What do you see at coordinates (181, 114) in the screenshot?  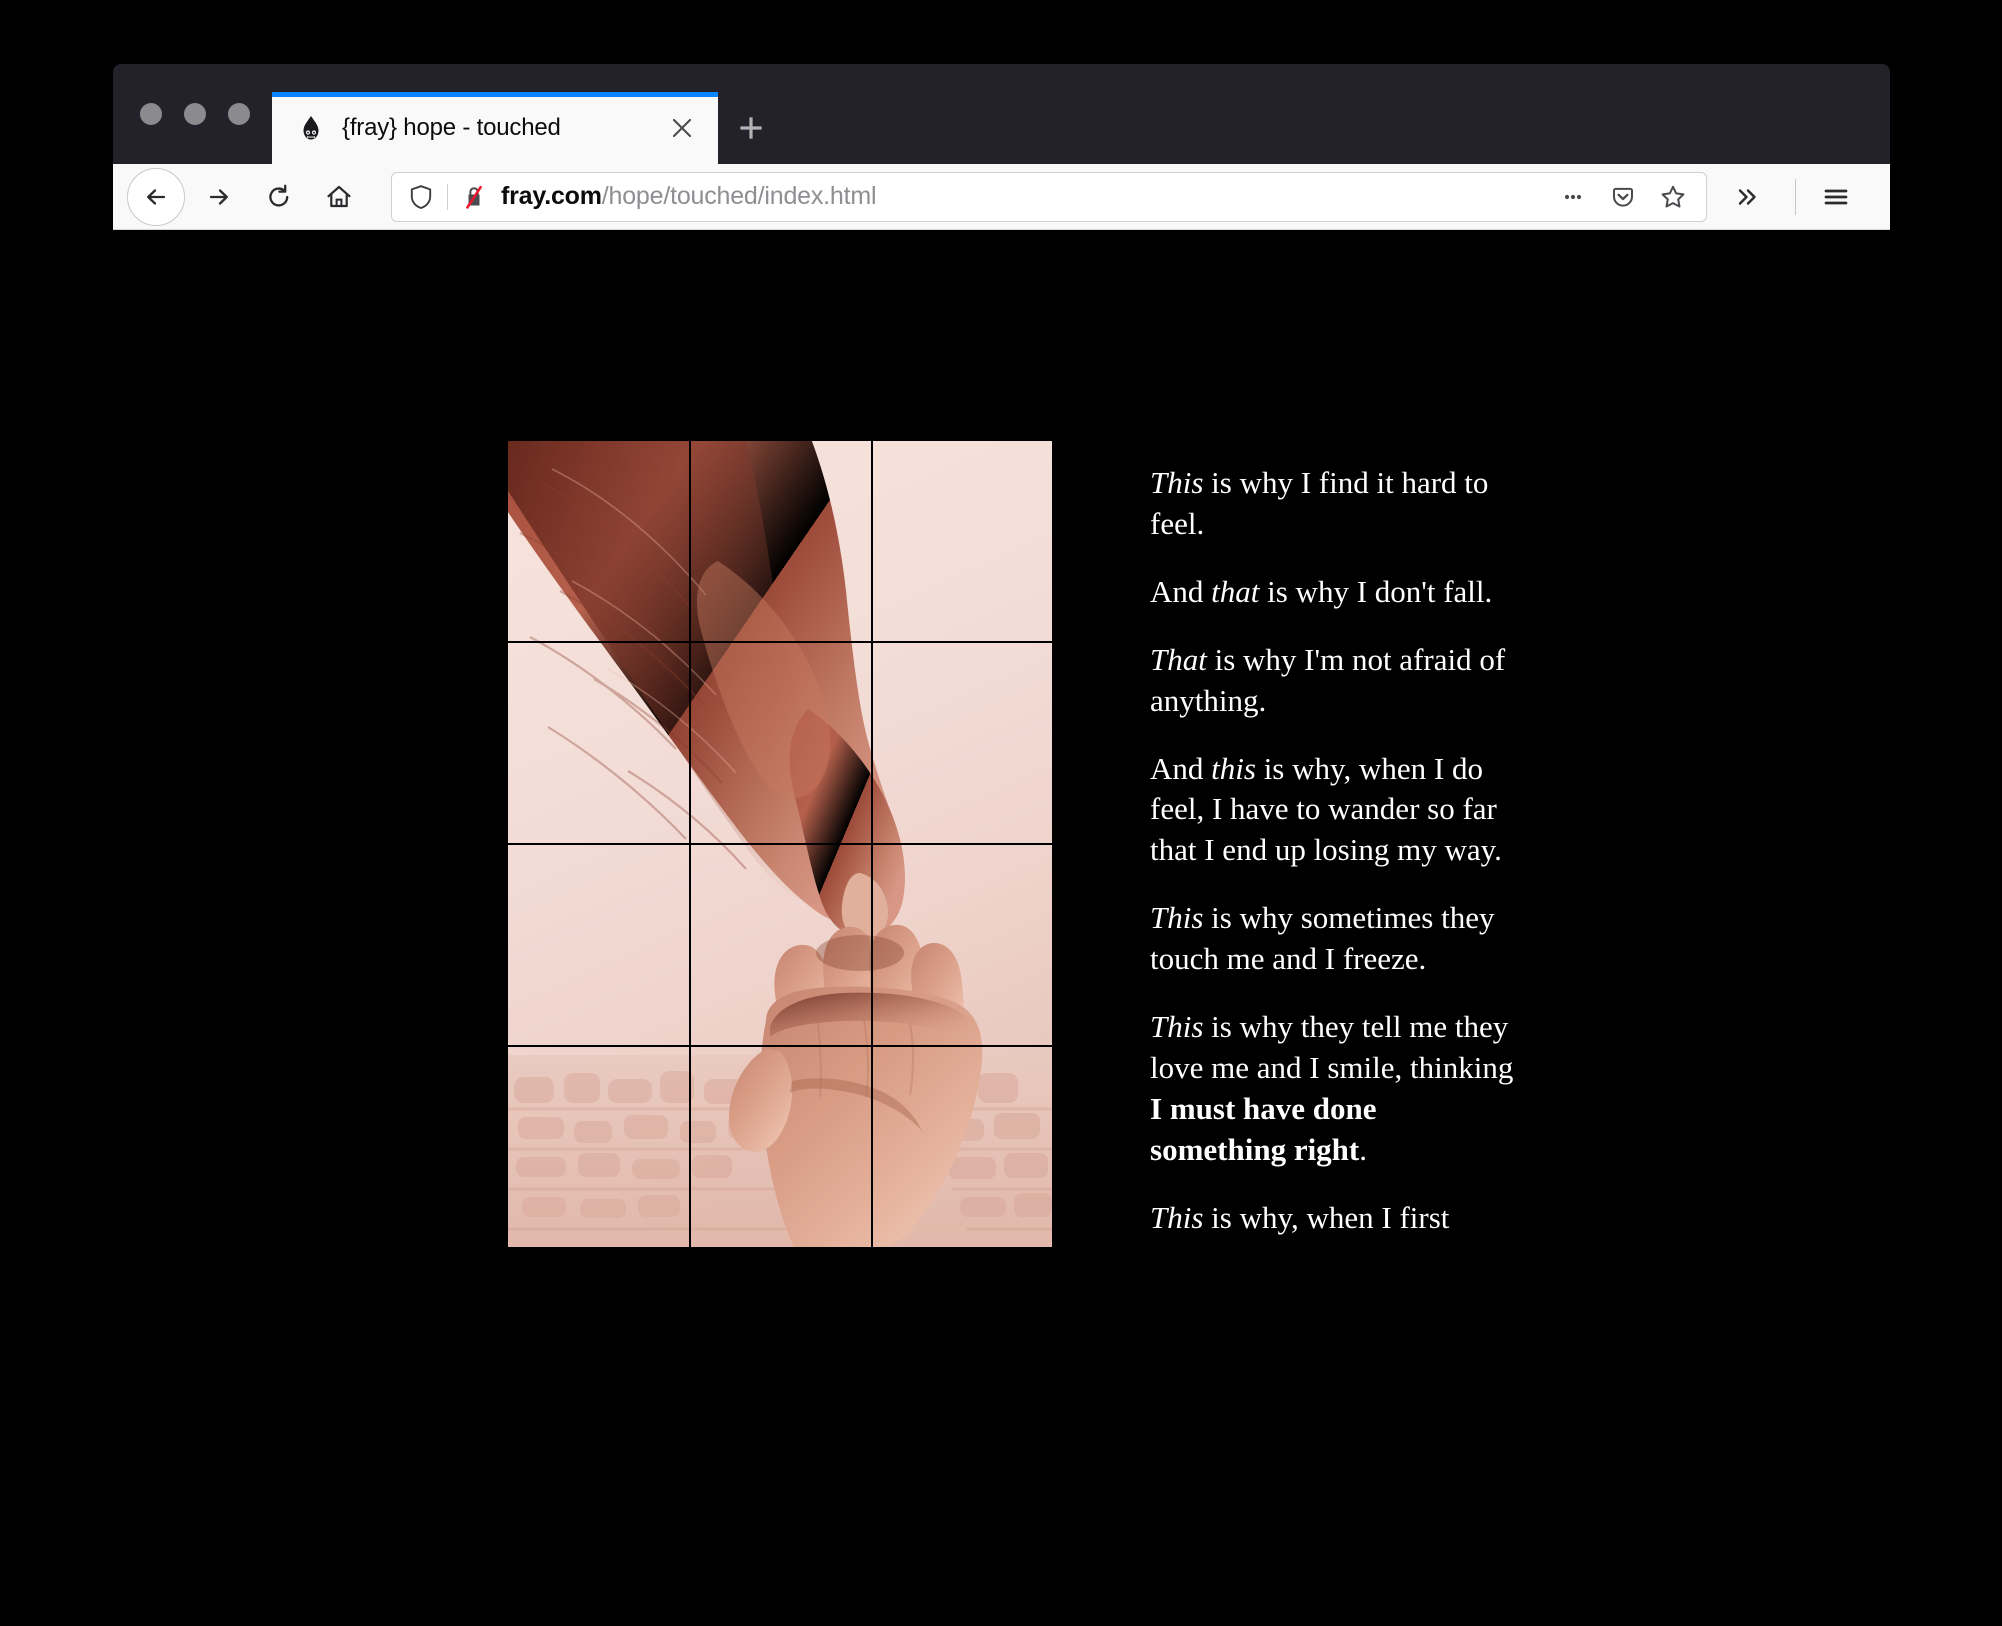 I see `window-controls` at bounding box center [181, 114].